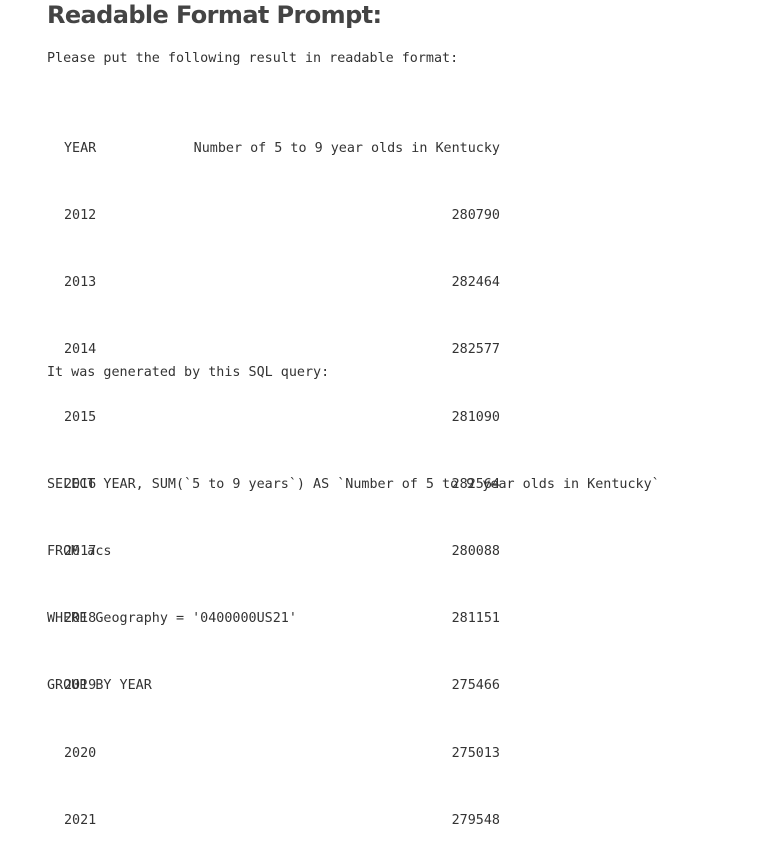 The width and height of the screenshot is (781, 855). I want to click on table-row: 2013 282464, so click(273, 283).